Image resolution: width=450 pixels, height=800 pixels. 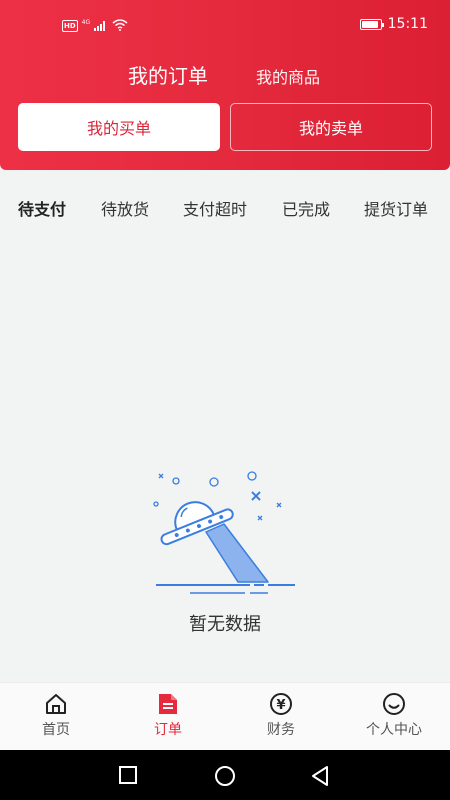 I want to click on tab-pending-payment: 待支付, so click(x=42, y=208).